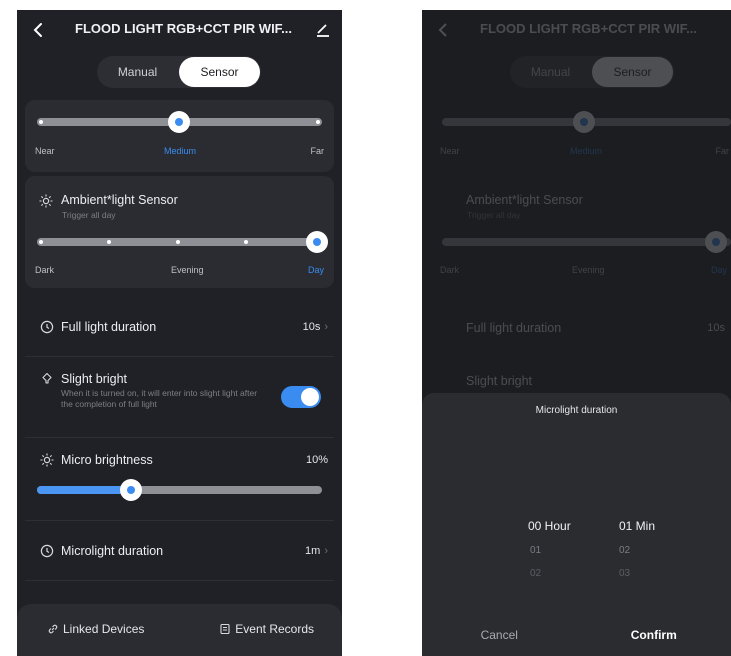 The height and width of the screenshot is (656, 731). Describe the element at coordinates (274, 629) in the screenshot. I see `event-records-label: Event Records` at that location.